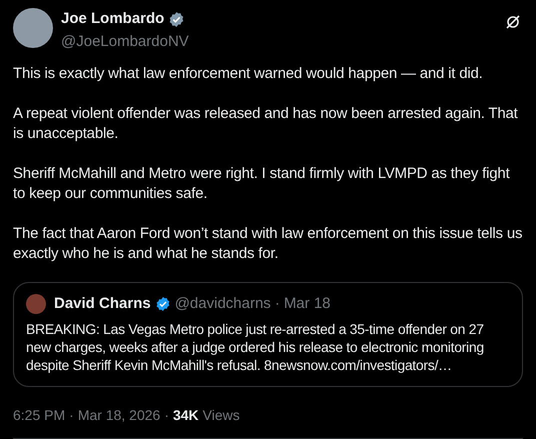 The image size is (536, 439). What do you see at coordinates (222, 304) in the screenshot?
I see `quoted-author-handle: @davidcharns` at bounding box center [222, 304].